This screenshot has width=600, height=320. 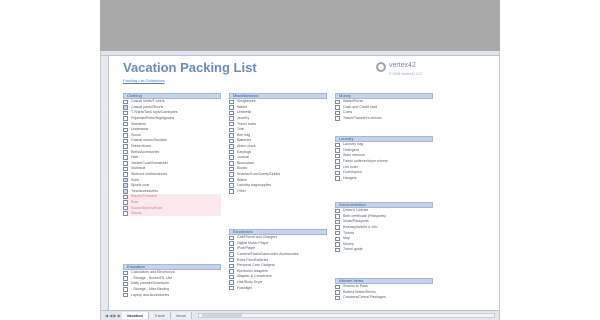 I want to click on item-label: Cash and Credit card, so click(x=360, y=106).